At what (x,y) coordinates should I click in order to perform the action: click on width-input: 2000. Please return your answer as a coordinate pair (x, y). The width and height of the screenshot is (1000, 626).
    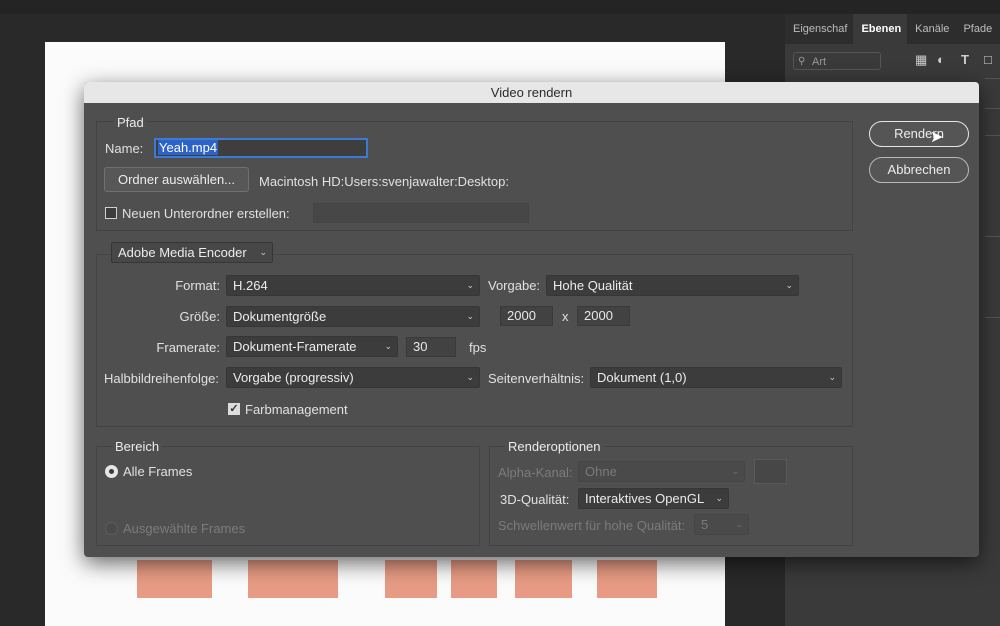
    Looking at the image, I should click on (526, 316).